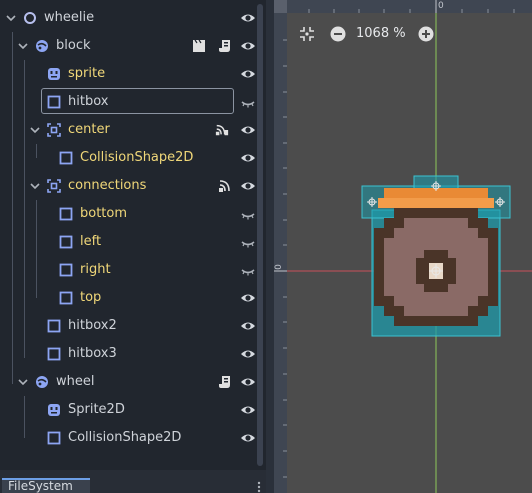 Image resolution: width=532 pixels, height=493 pixels. I want to click on tree-row-hitbox2: hitbox2, so click(128, 326).